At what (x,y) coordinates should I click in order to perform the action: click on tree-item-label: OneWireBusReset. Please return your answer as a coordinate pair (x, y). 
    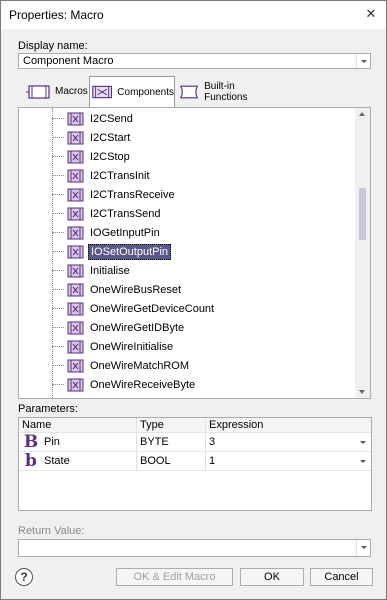
    Looking at the image, I should click on (136, 289).